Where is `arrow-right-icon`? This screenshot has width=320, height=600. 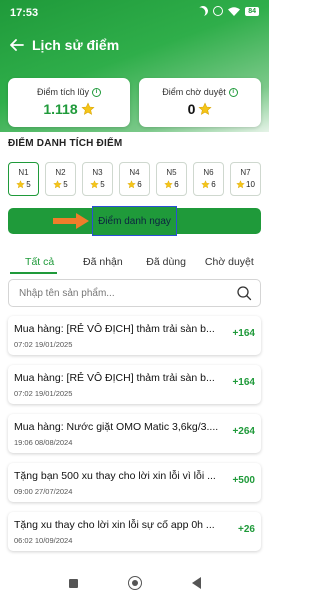
arrow-right-icon is located at coordinates (71, 221).